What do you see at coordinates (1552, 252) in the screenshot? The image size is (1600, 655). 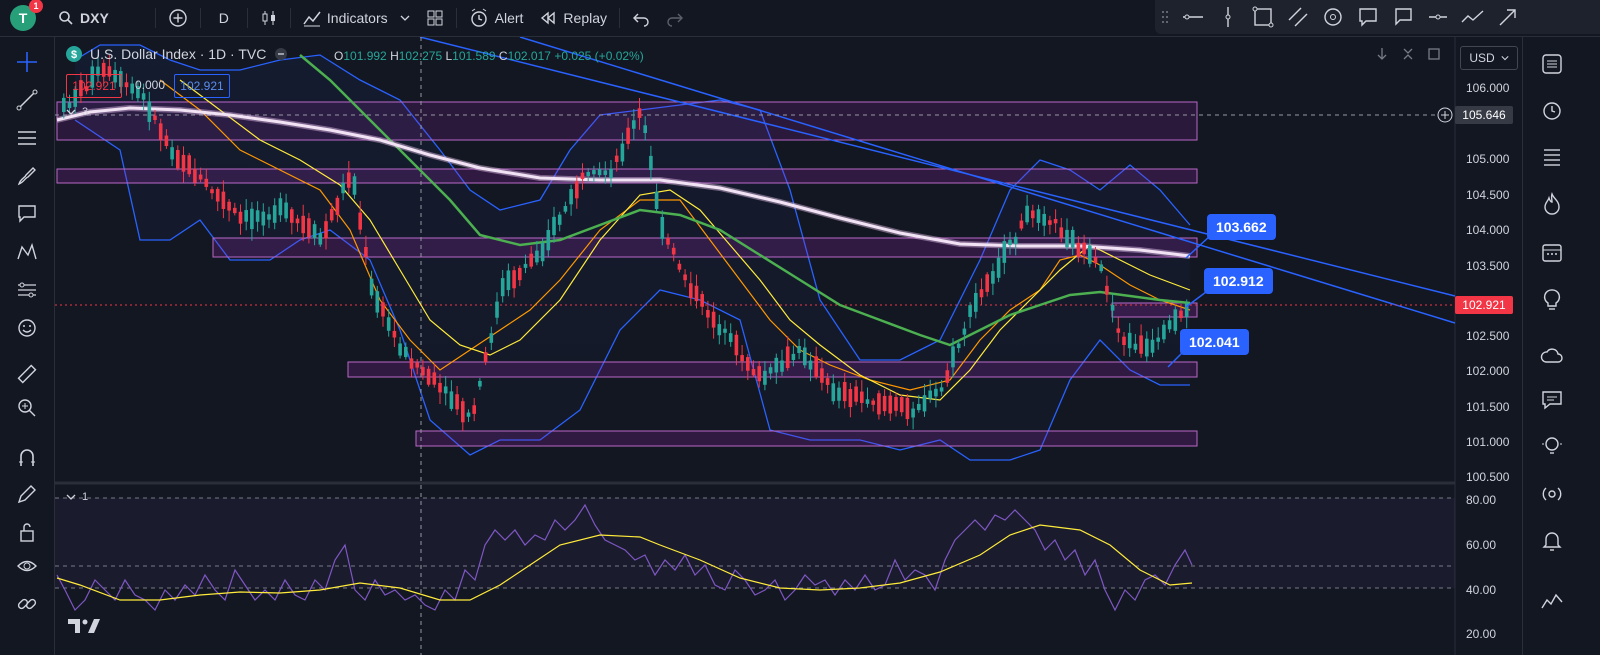 I see `calendar-button` at bounding box center [1552, 252].